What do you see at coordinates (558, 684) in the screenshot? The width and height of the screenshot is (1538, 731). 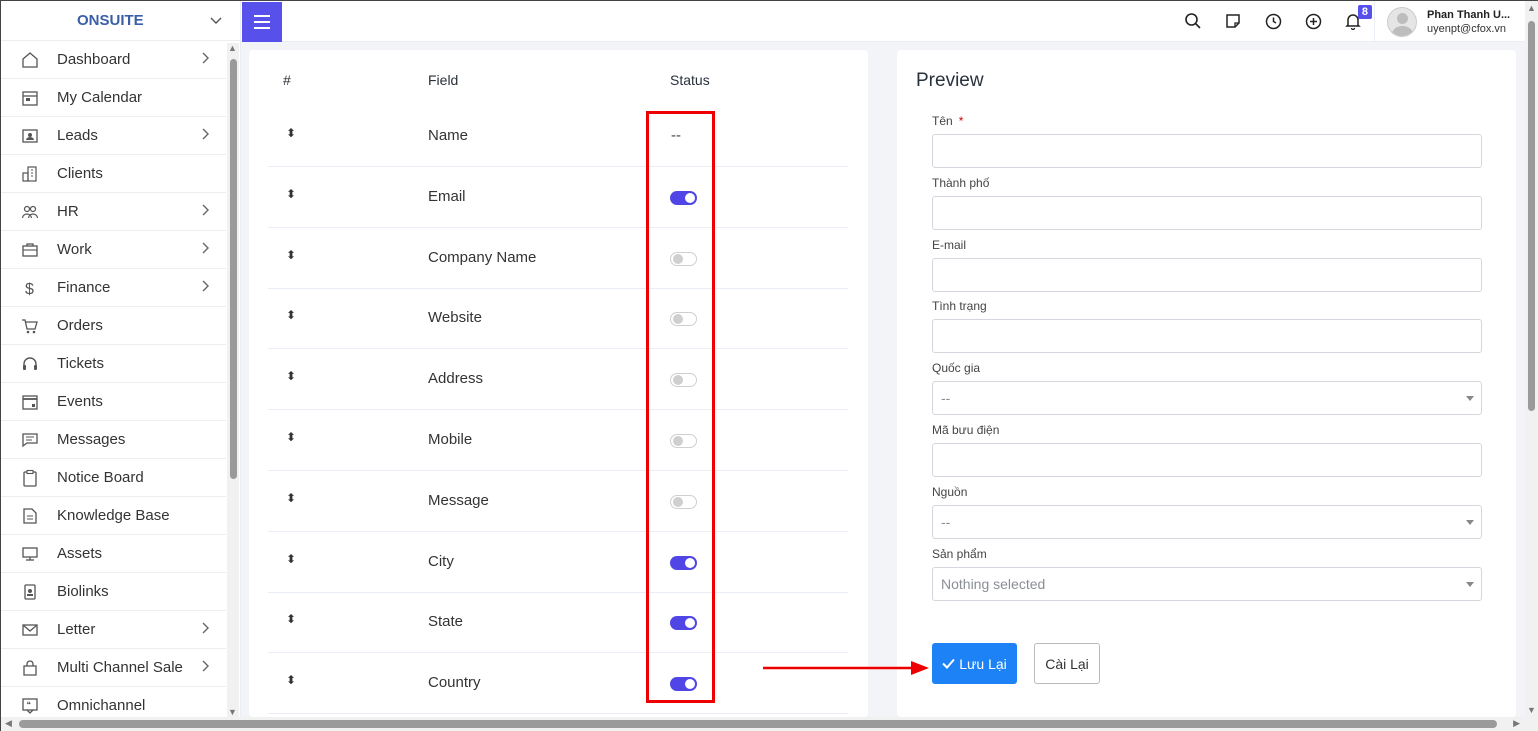 I see `table-row: ⬍ Country` at bounding box center [558, 684].